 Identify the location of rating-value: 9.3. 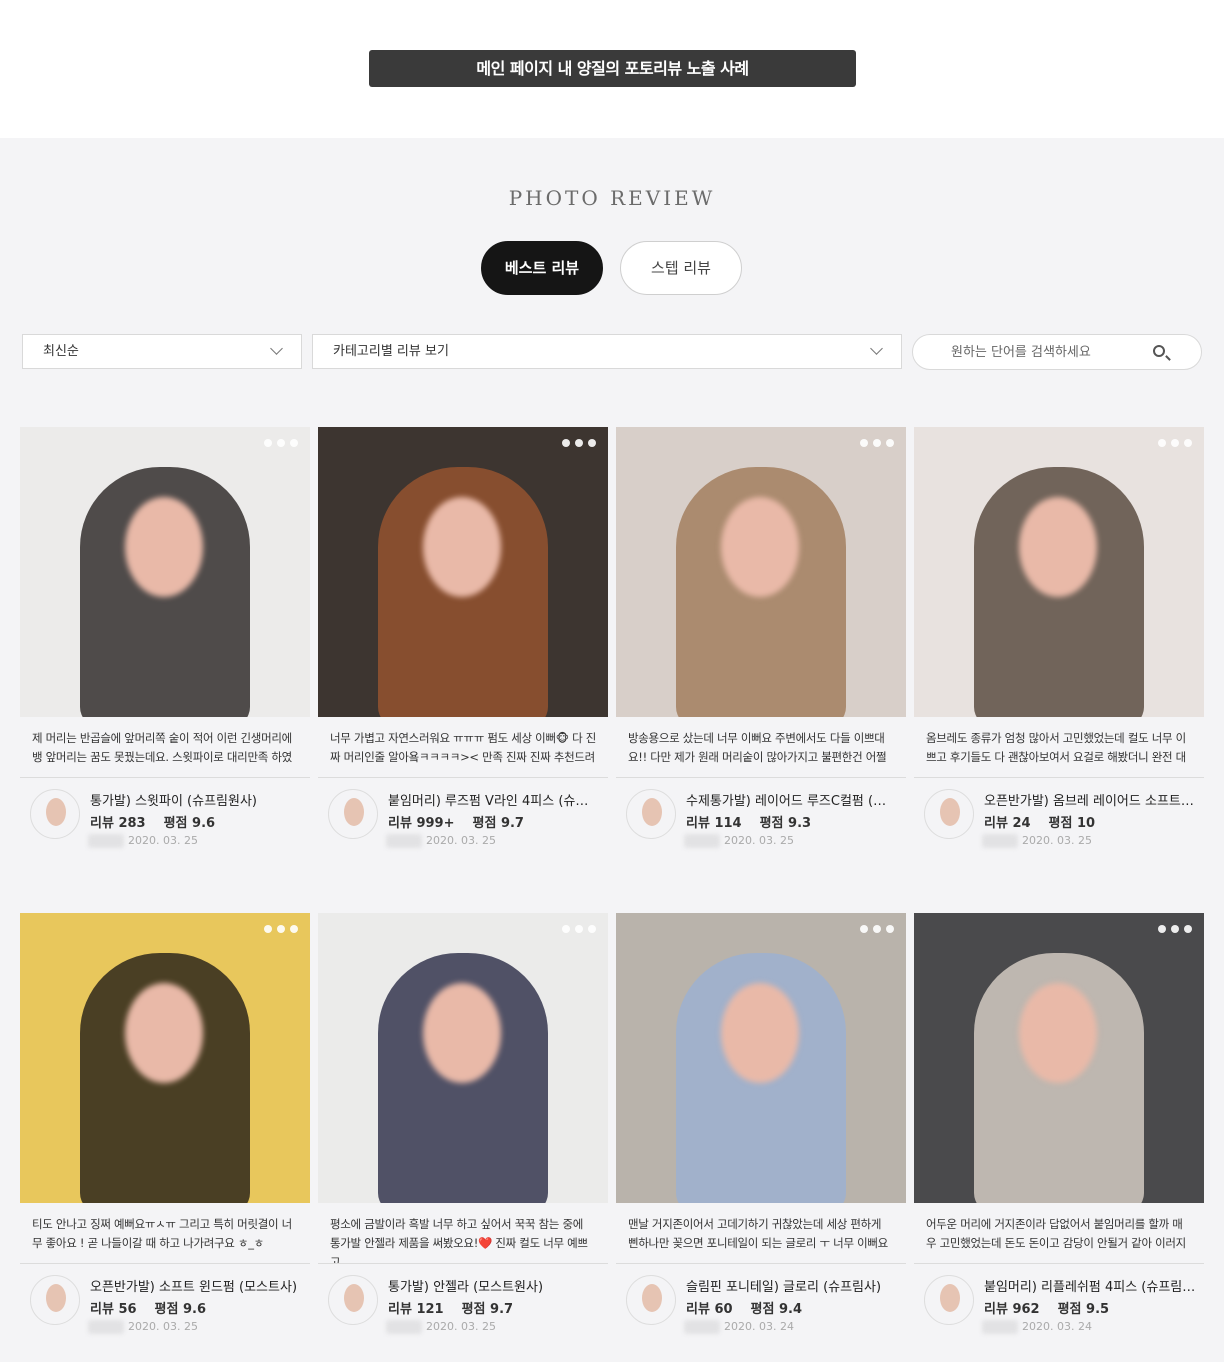
(800, 823).